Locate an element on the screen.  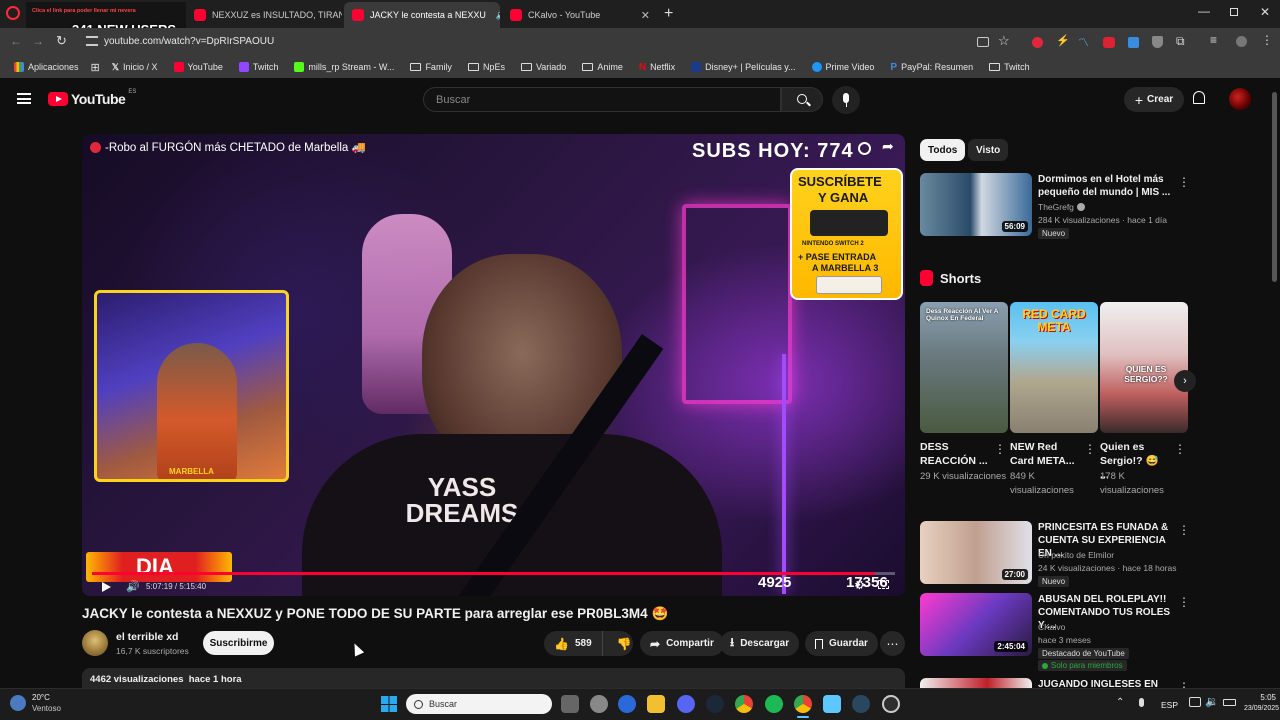
bookmark-variado: Variado is located at coordinates (543, 67).